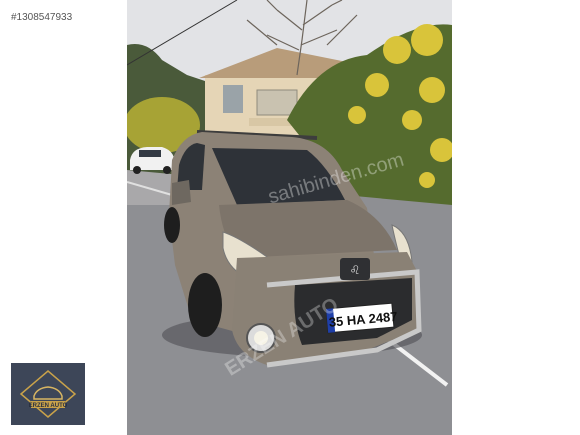  I want to click on dealer-logo-drawing: ERZEN AUTO, so click(48, 394).